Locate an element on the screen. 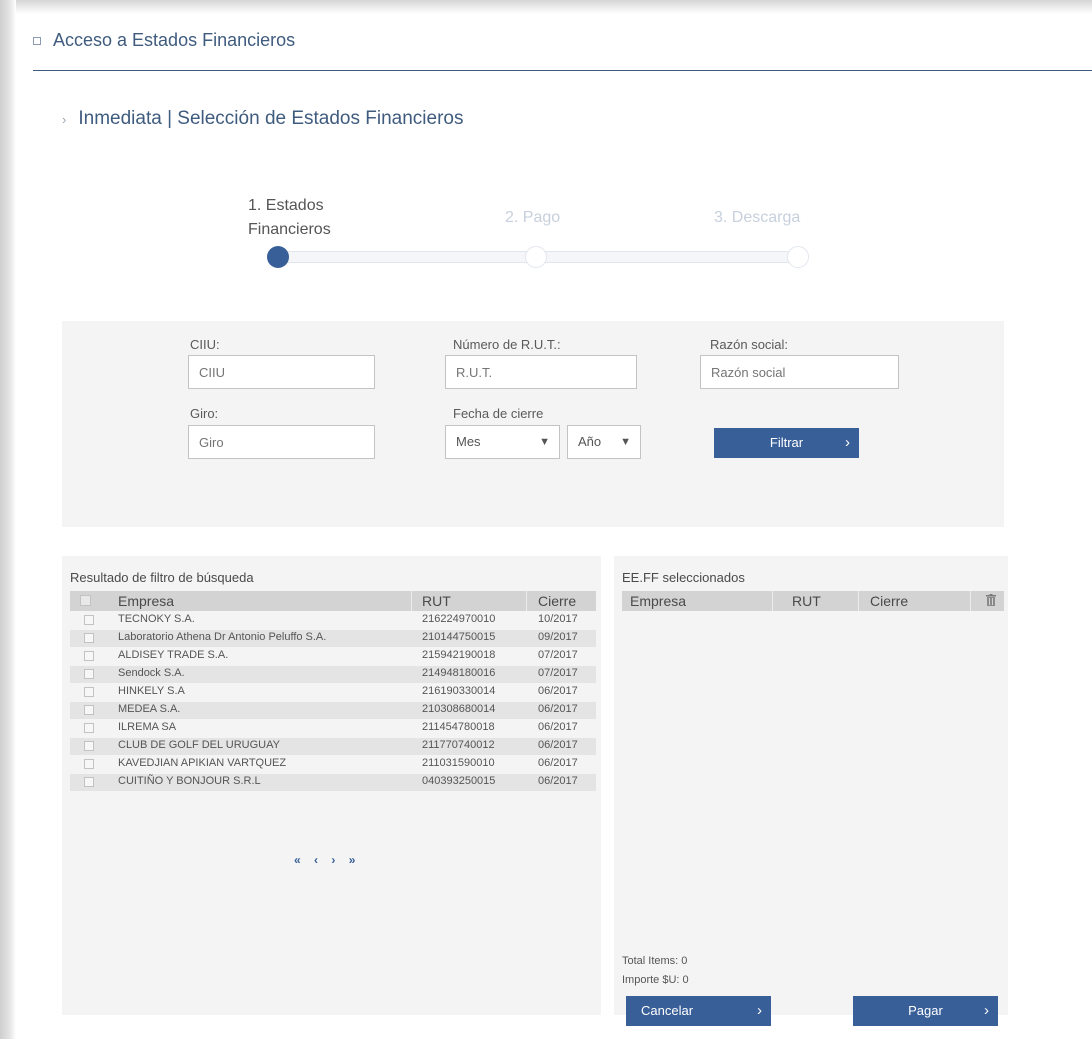 This screenshot has width=1092, height=1039. step-1-label-line1: 1. Estados is located at coordinates (286, 205).